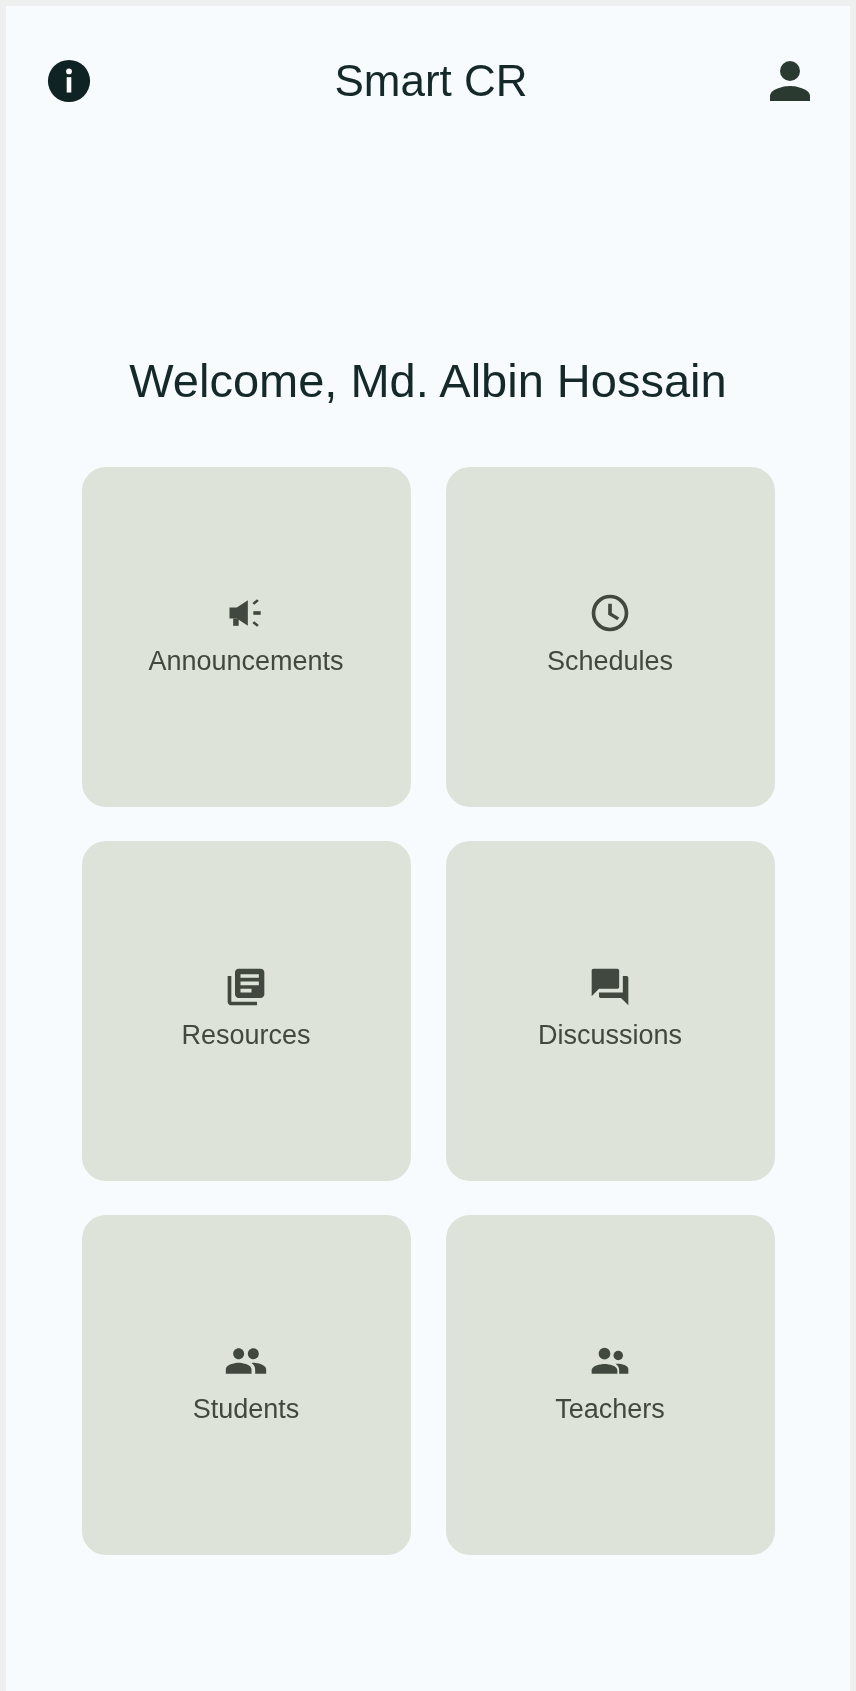 This screenshot has width=856, height=1691. I want to click on info-icon, so click(69, 81).